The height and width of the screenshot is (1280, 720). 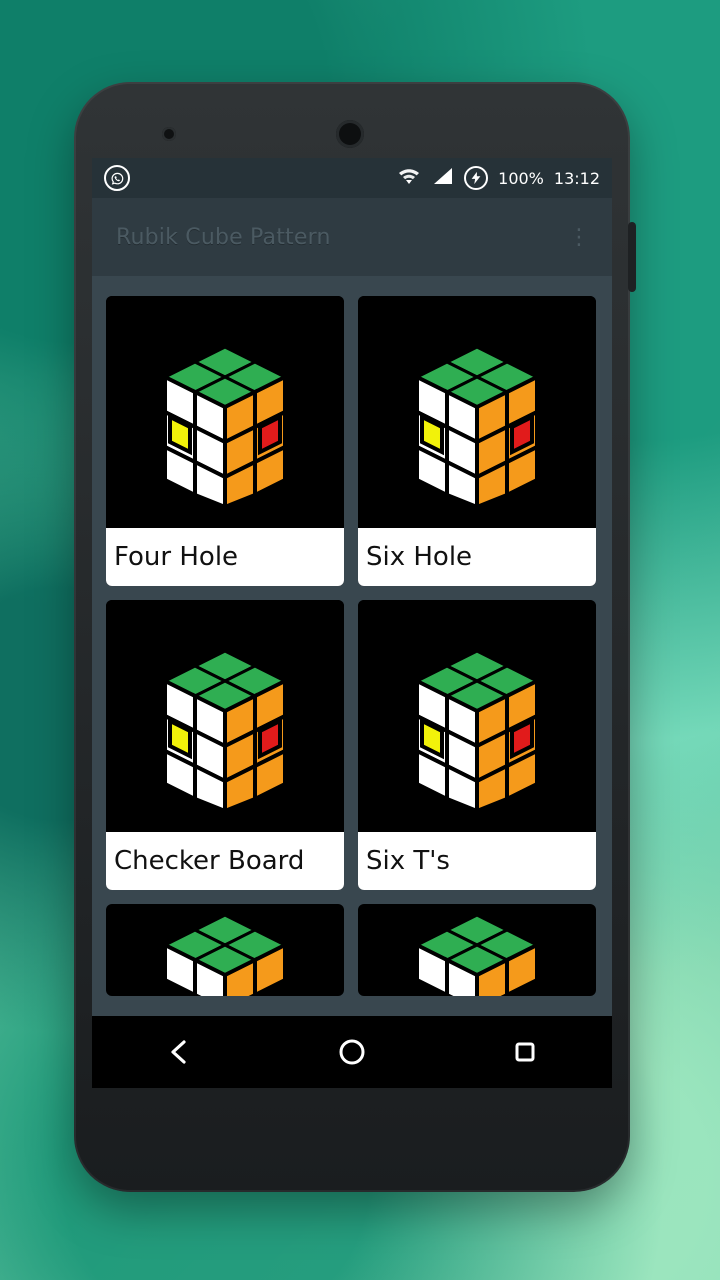 I want to click on pattern-card: Checker Board, so click(x=225, y=745).